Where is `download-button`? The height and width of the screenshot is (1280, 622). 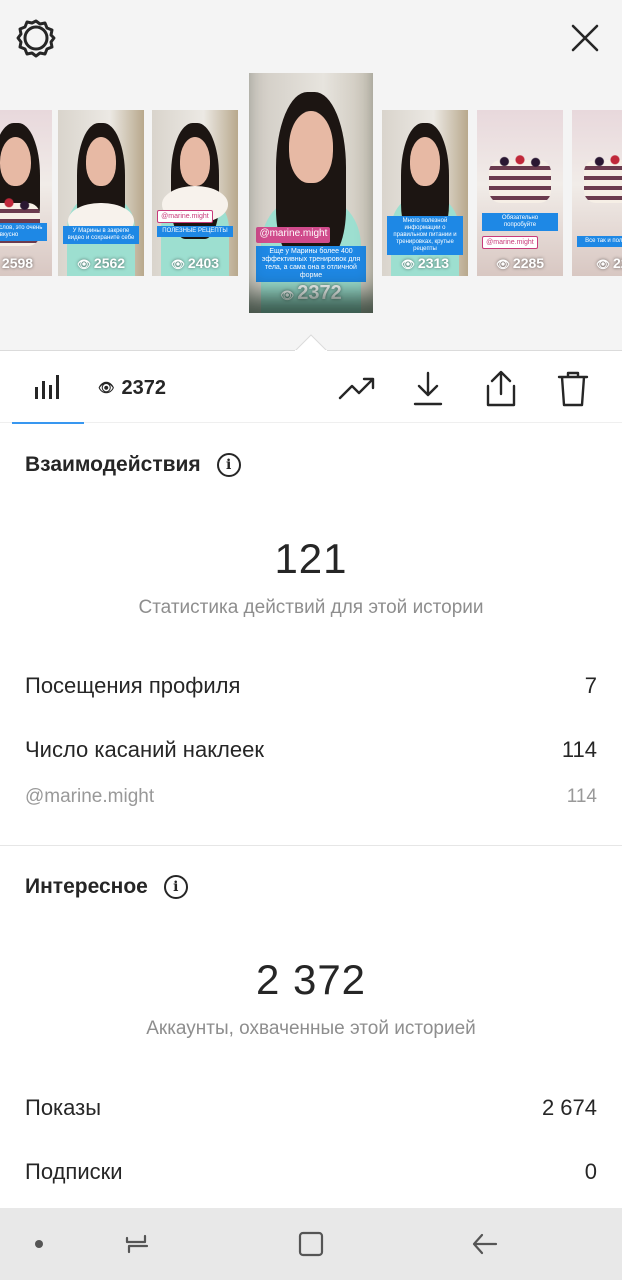
download-button is located at coordinates (428, 389).